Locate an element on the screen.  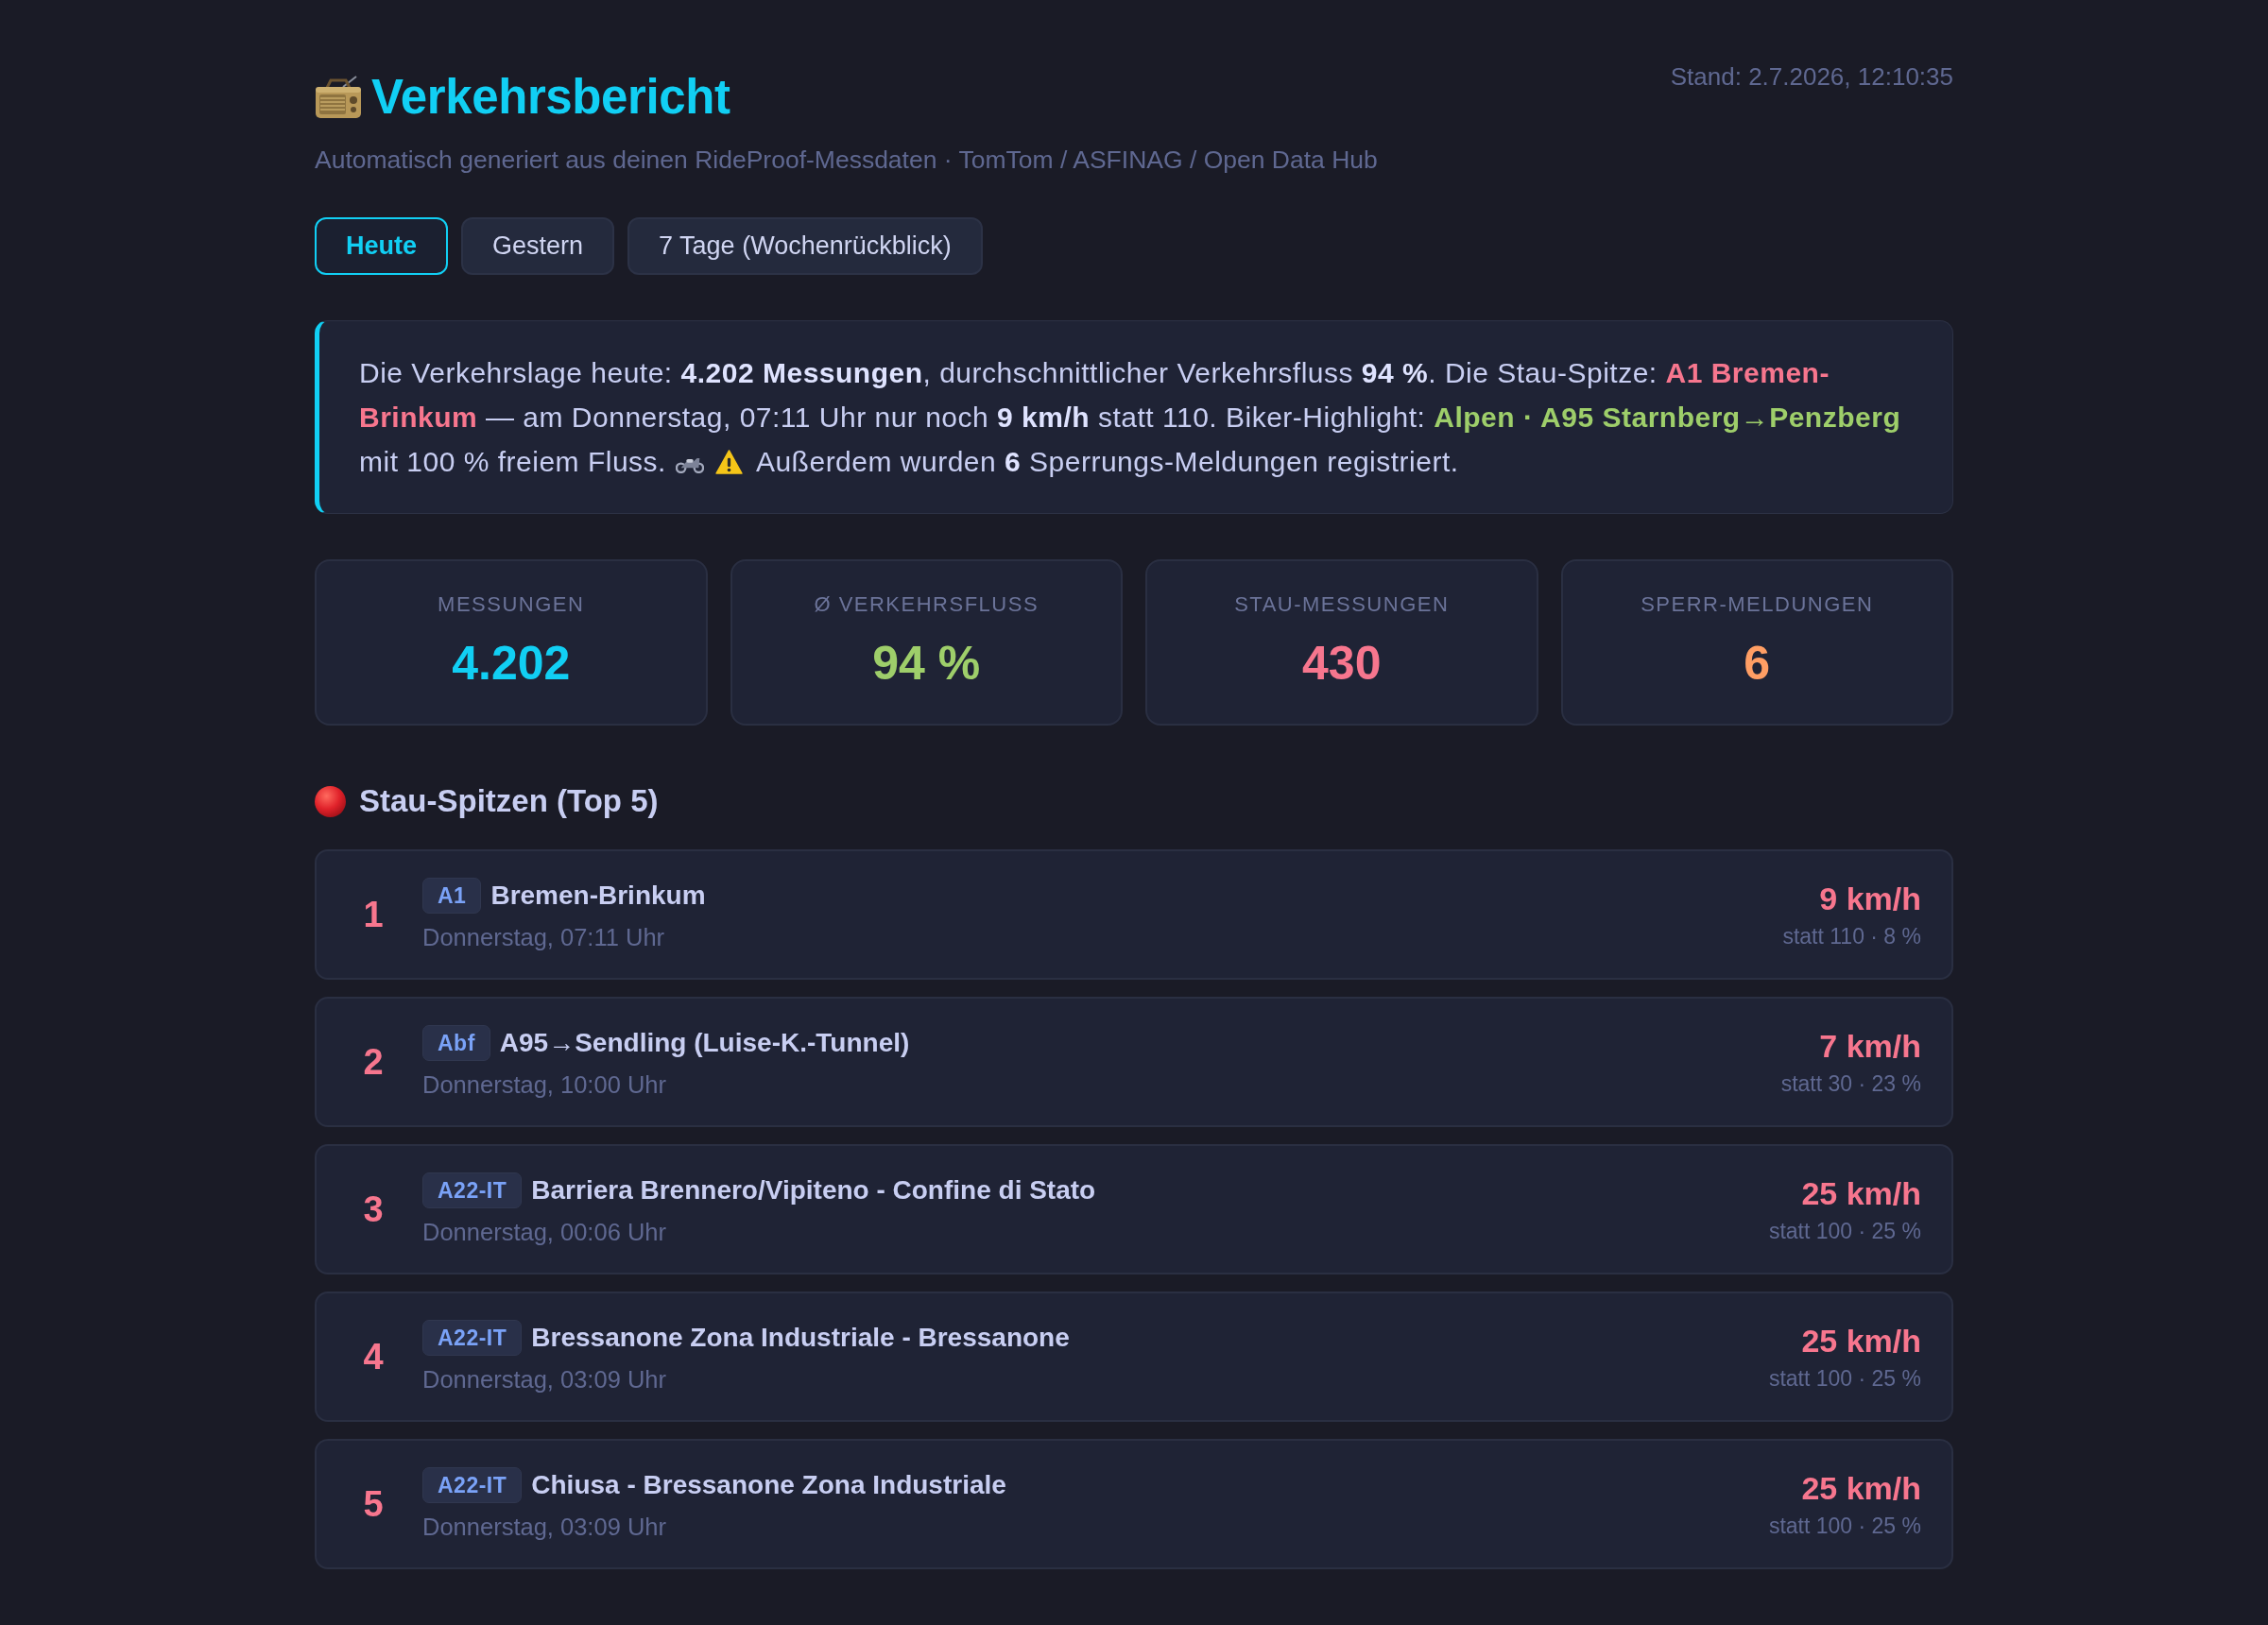
stat-value: 430 is located at coordinates (1342, 663).